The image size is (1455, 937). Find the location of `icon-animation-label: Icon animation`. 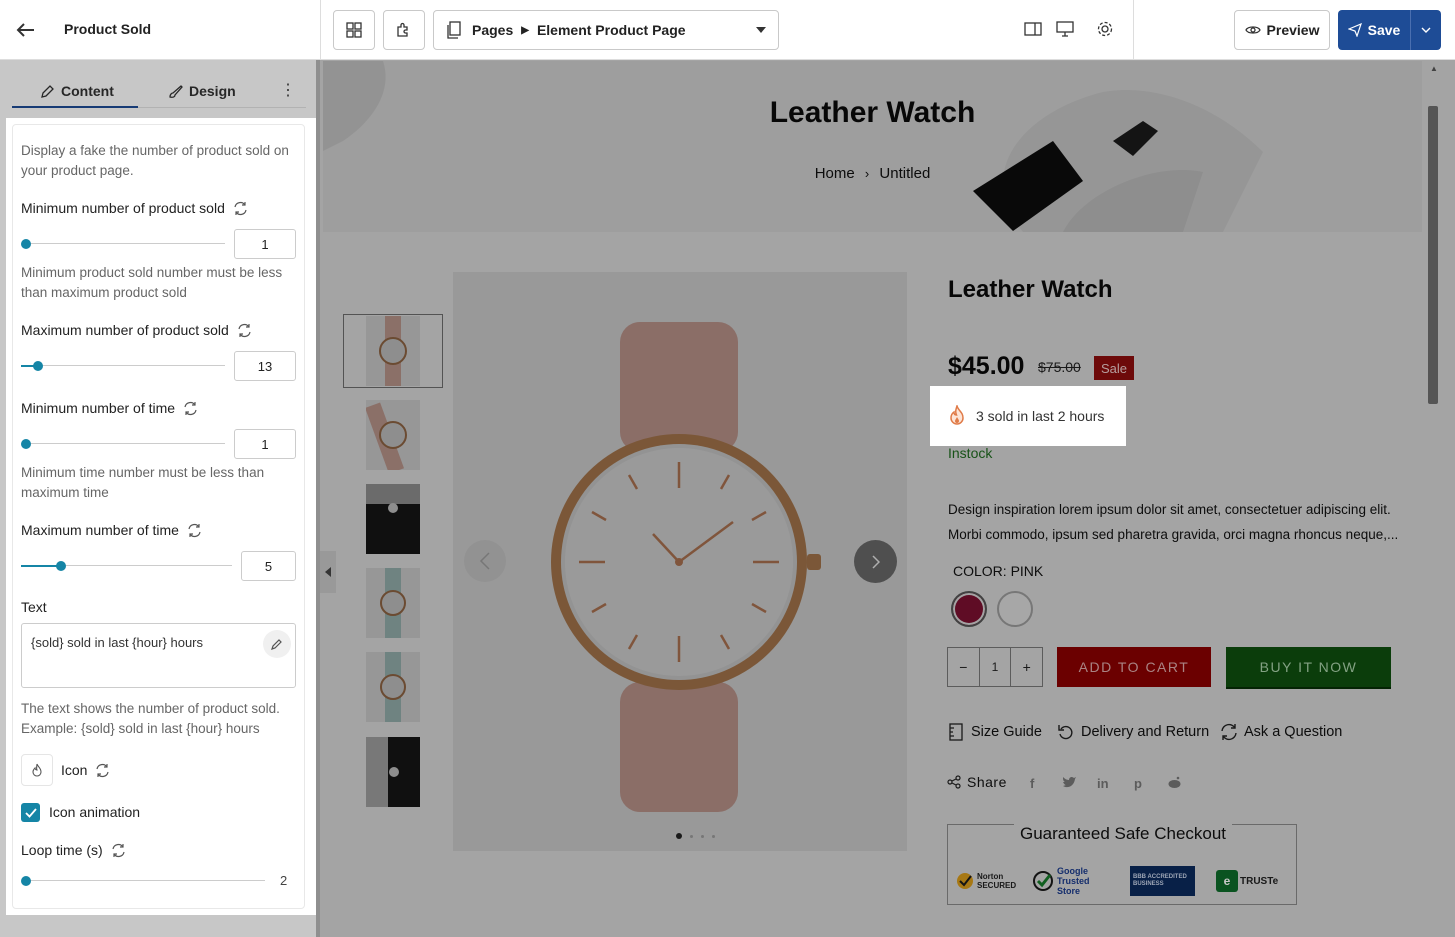

icon-animation-label: Icon animation is located at coordinates (95, 812).